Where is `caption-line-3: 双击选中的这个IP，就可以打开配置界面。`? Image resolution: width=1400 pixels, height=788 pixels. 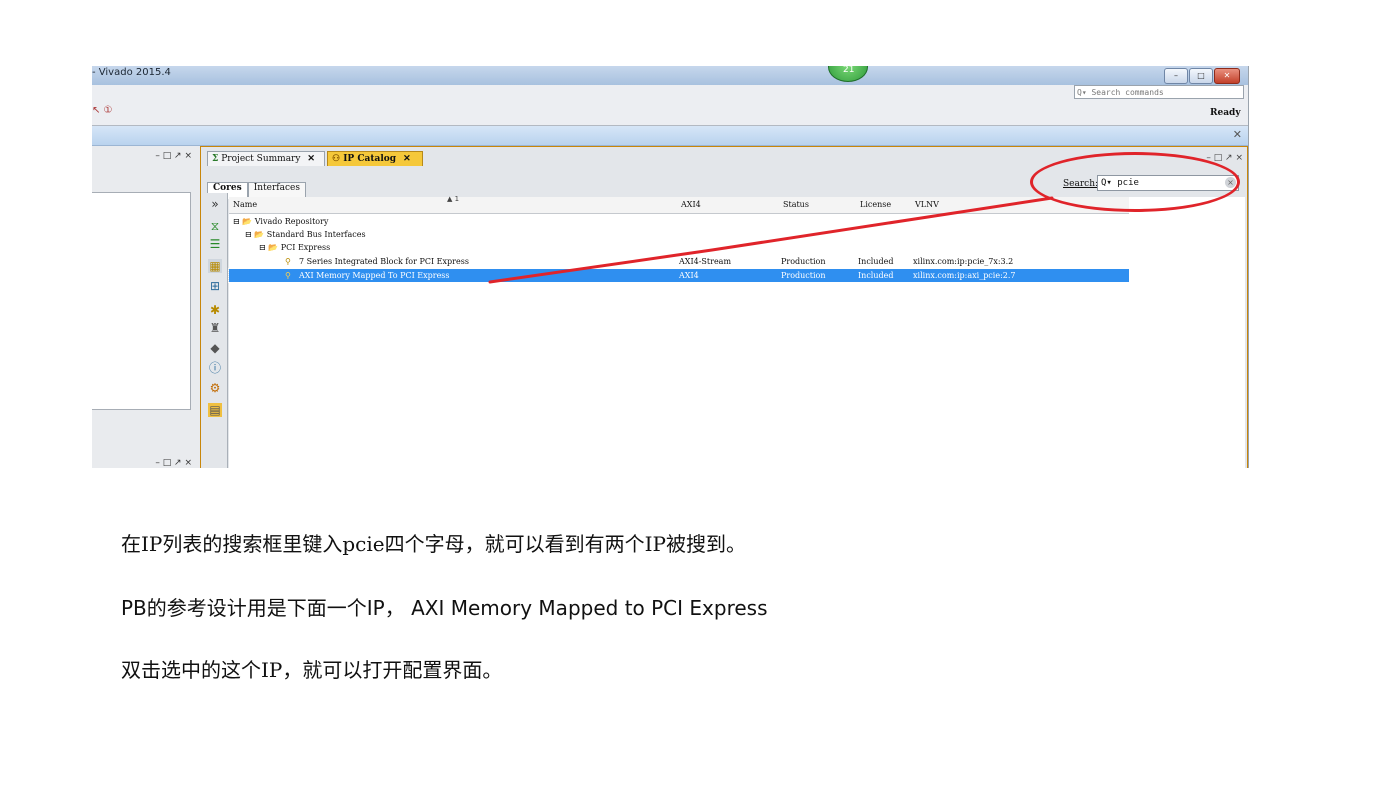 caption-line-3: 双击选中的这个IP，就可以打开配置界面。 is located at coordinates (312, 670).